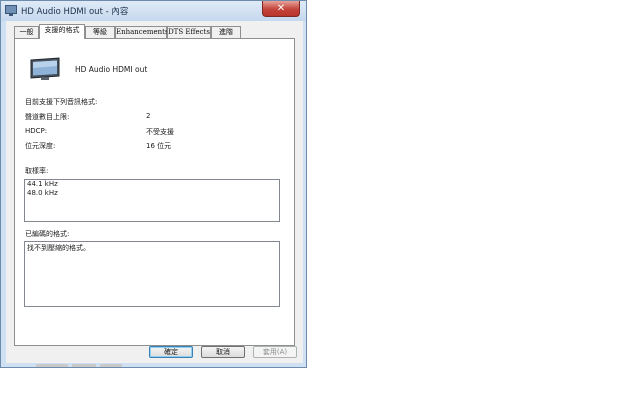  What do you see at coordinates (36, 131) in the screenshot?
I see `hdcp-label: HDCP:` at bounding box center [36, 131].